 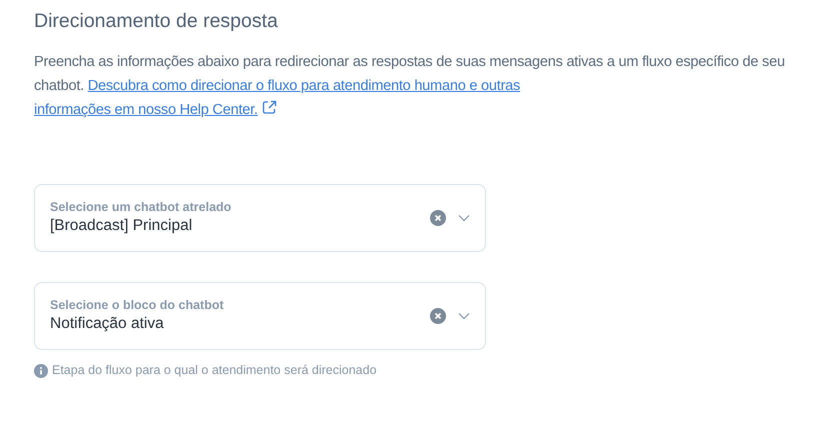 What do you see at coordinates (304, 86) in the screenshot?
I see `help-center-link: Descubra como direcionar o fluxo para atendimento humano e outras` at bounding box center [304, 86].